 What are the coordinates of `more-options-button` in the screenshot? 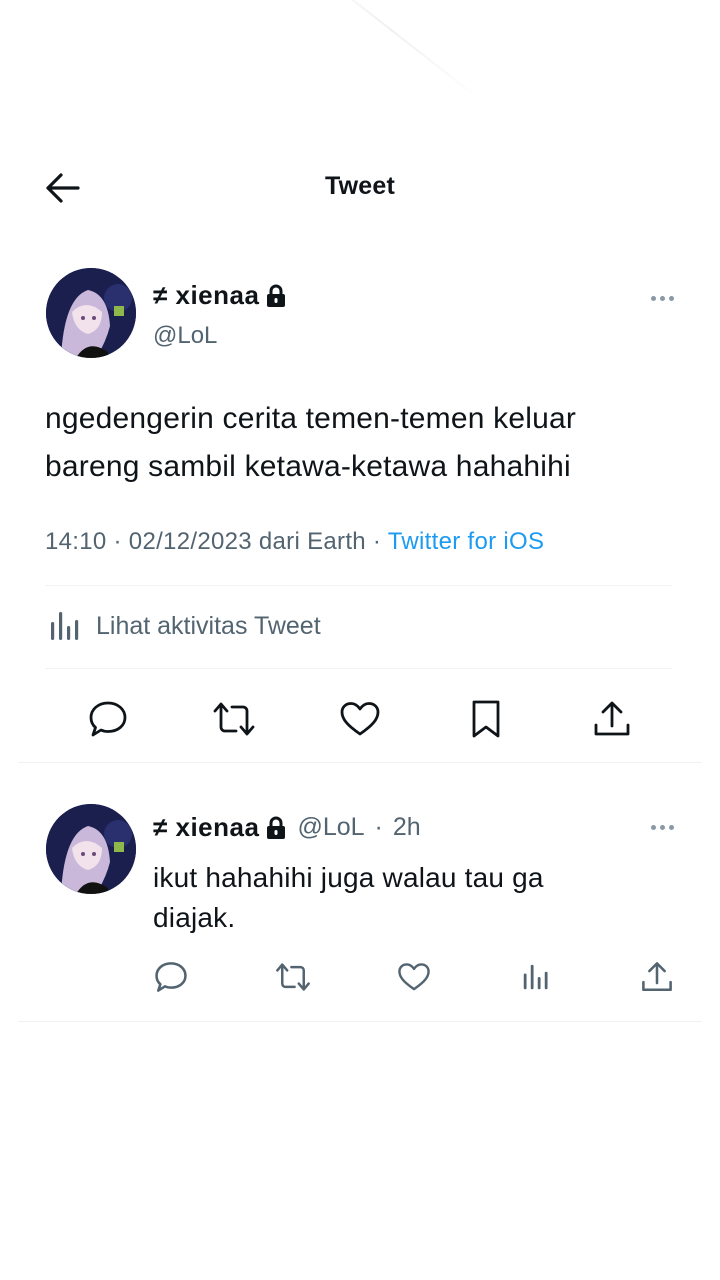 It's located at (662, 298).